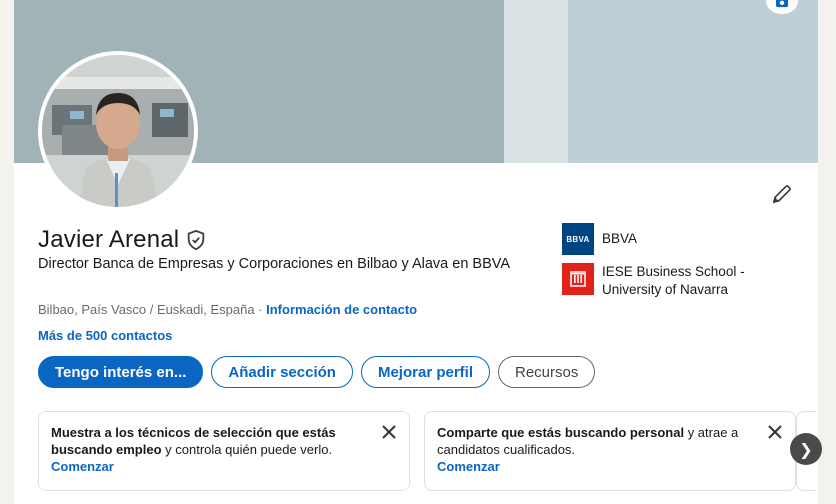 Image resolution: width=836 pixels, height=504 pixels. Describe the element at coordinates (425, 372) in the screenshot. I see `improve-profile-button: Mejorar perfil` at that location.